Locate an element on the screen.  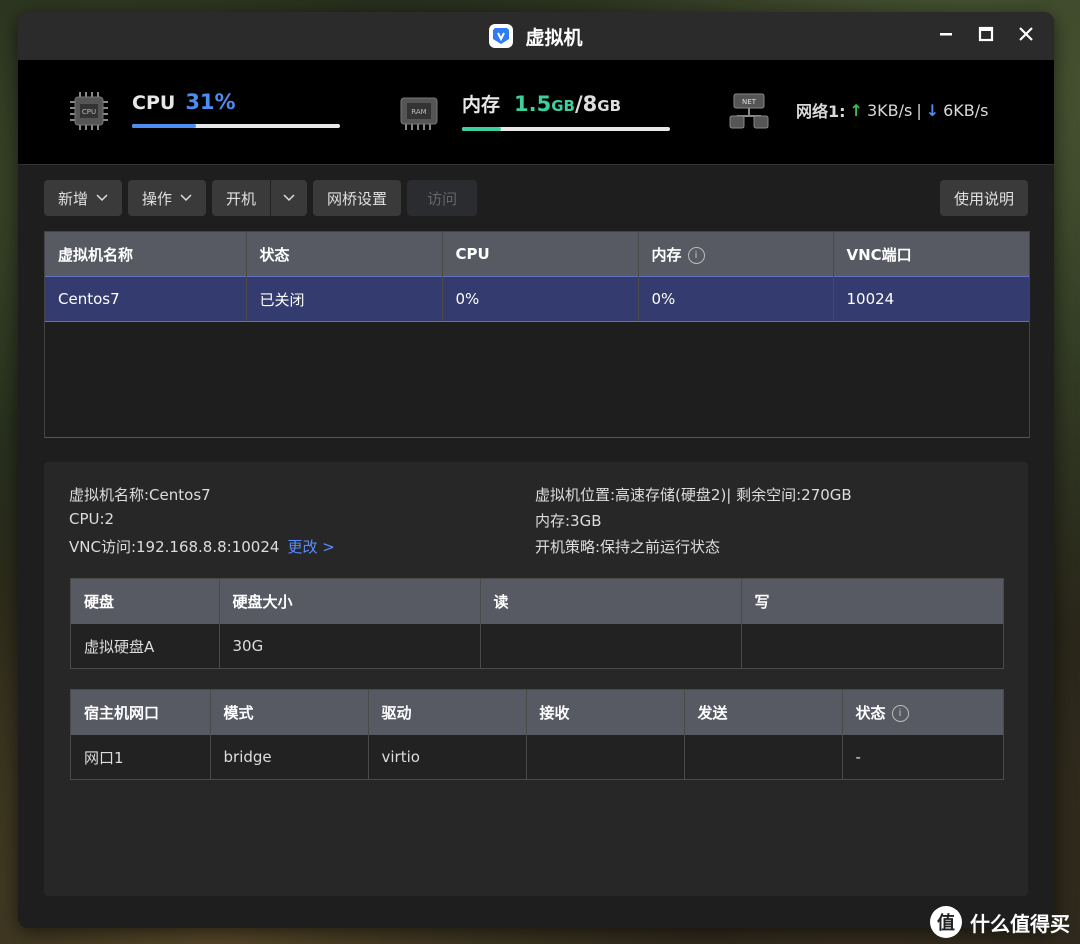
disk-size-cell: 30G is located at coordinates (350, 646).